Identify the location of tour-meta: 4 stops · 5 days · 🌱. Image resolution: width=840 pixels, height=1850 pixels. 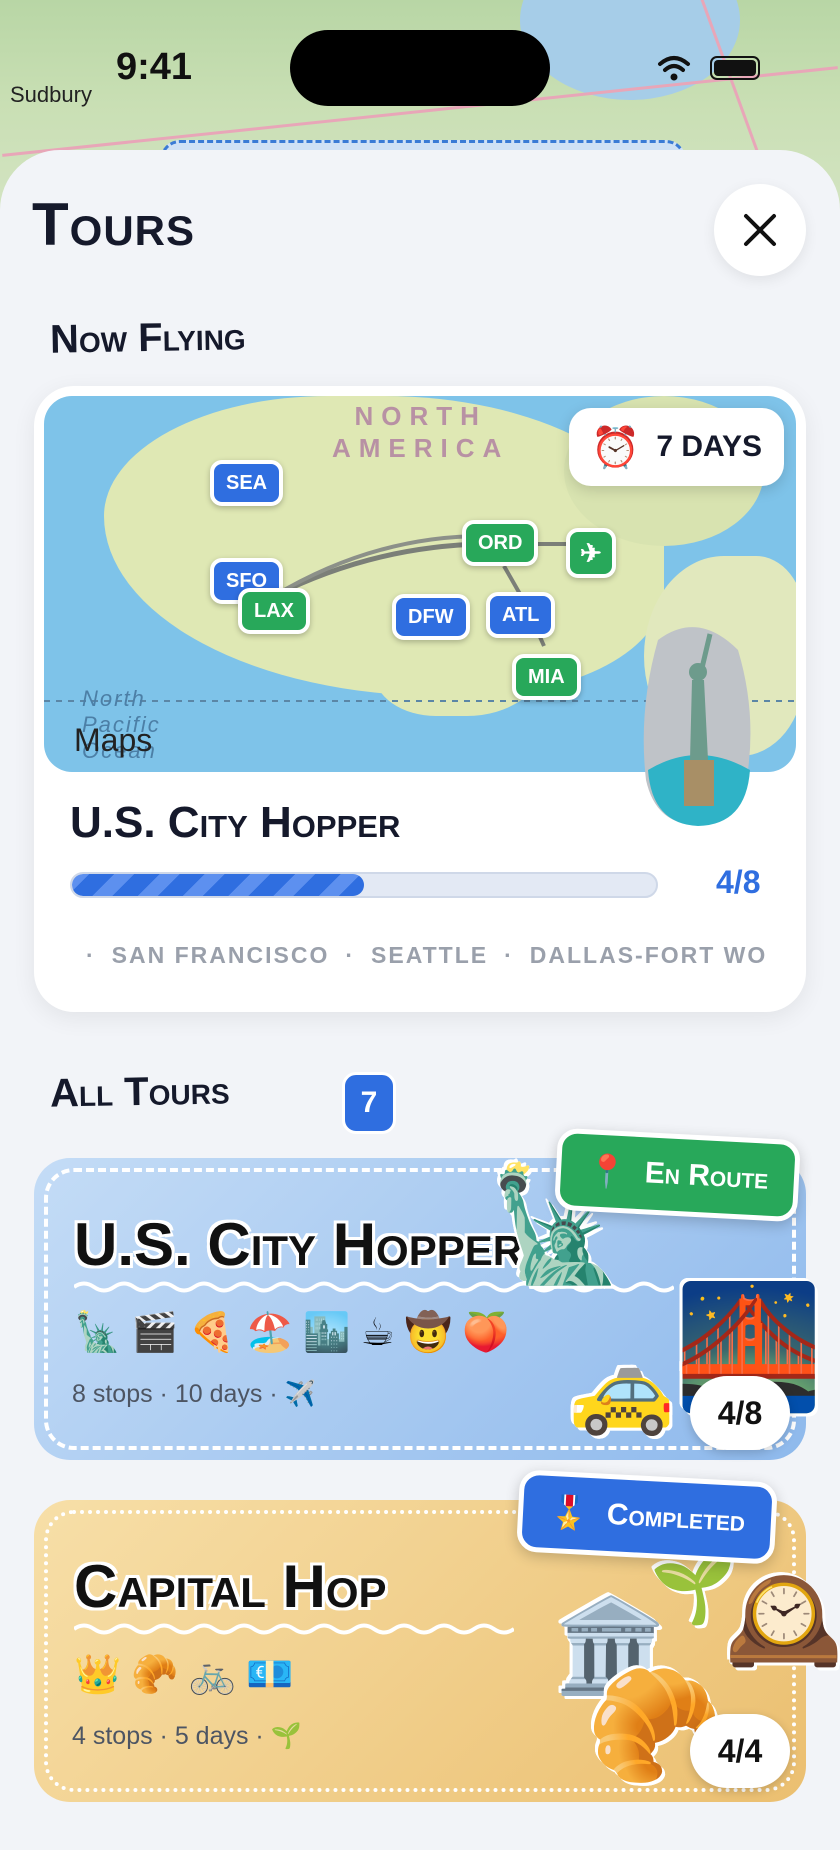
(187, 1736).